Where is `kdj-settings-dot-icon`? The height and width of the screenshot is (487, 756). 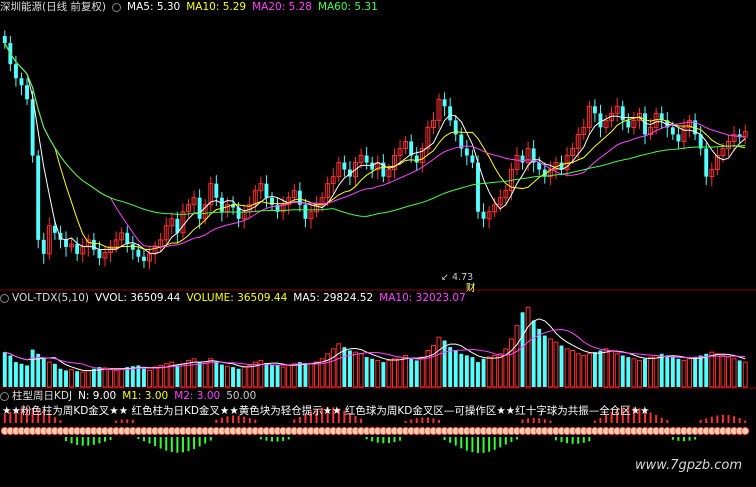 kdj-settings-dot-icon is located at coordinates (4, 396).